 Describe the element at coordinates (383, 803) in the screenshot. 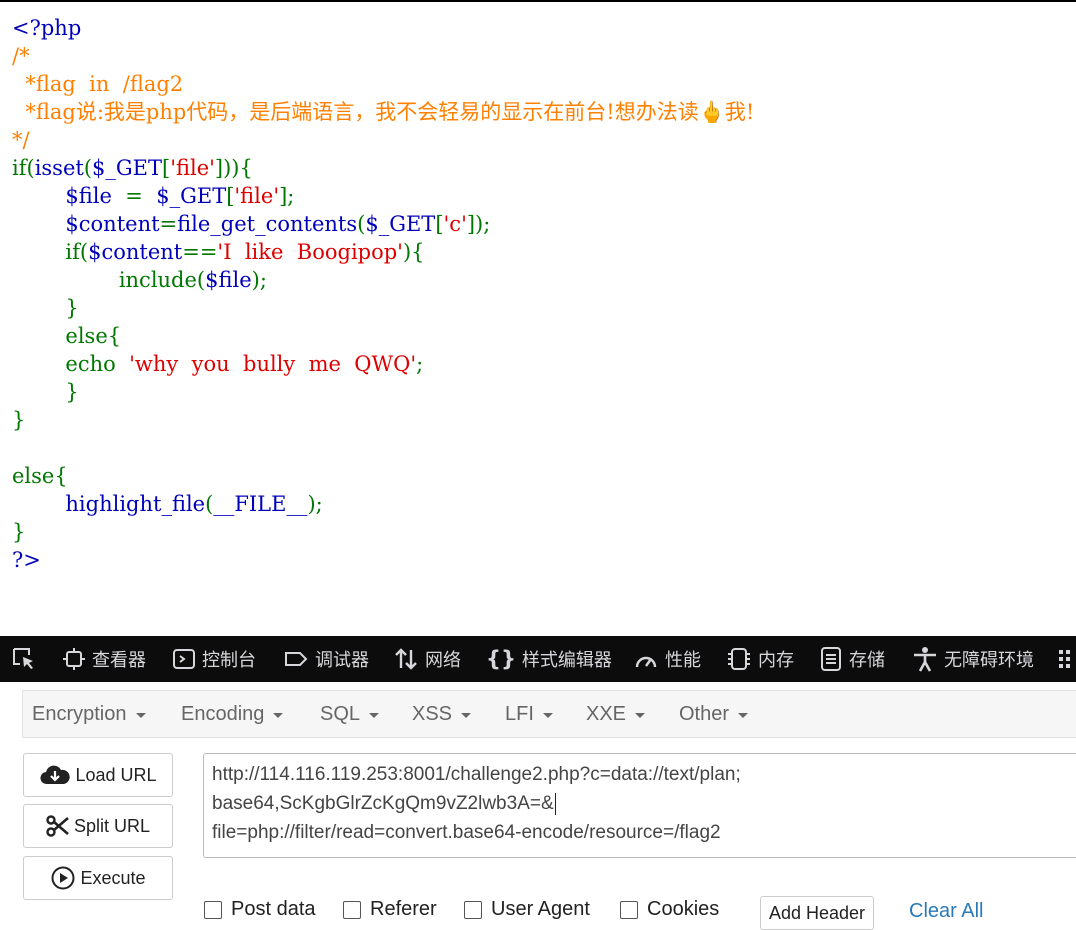

I see `url-line: base64,ScKgbGlrZcKgQm9vZ2lwb3A=&` at that location.